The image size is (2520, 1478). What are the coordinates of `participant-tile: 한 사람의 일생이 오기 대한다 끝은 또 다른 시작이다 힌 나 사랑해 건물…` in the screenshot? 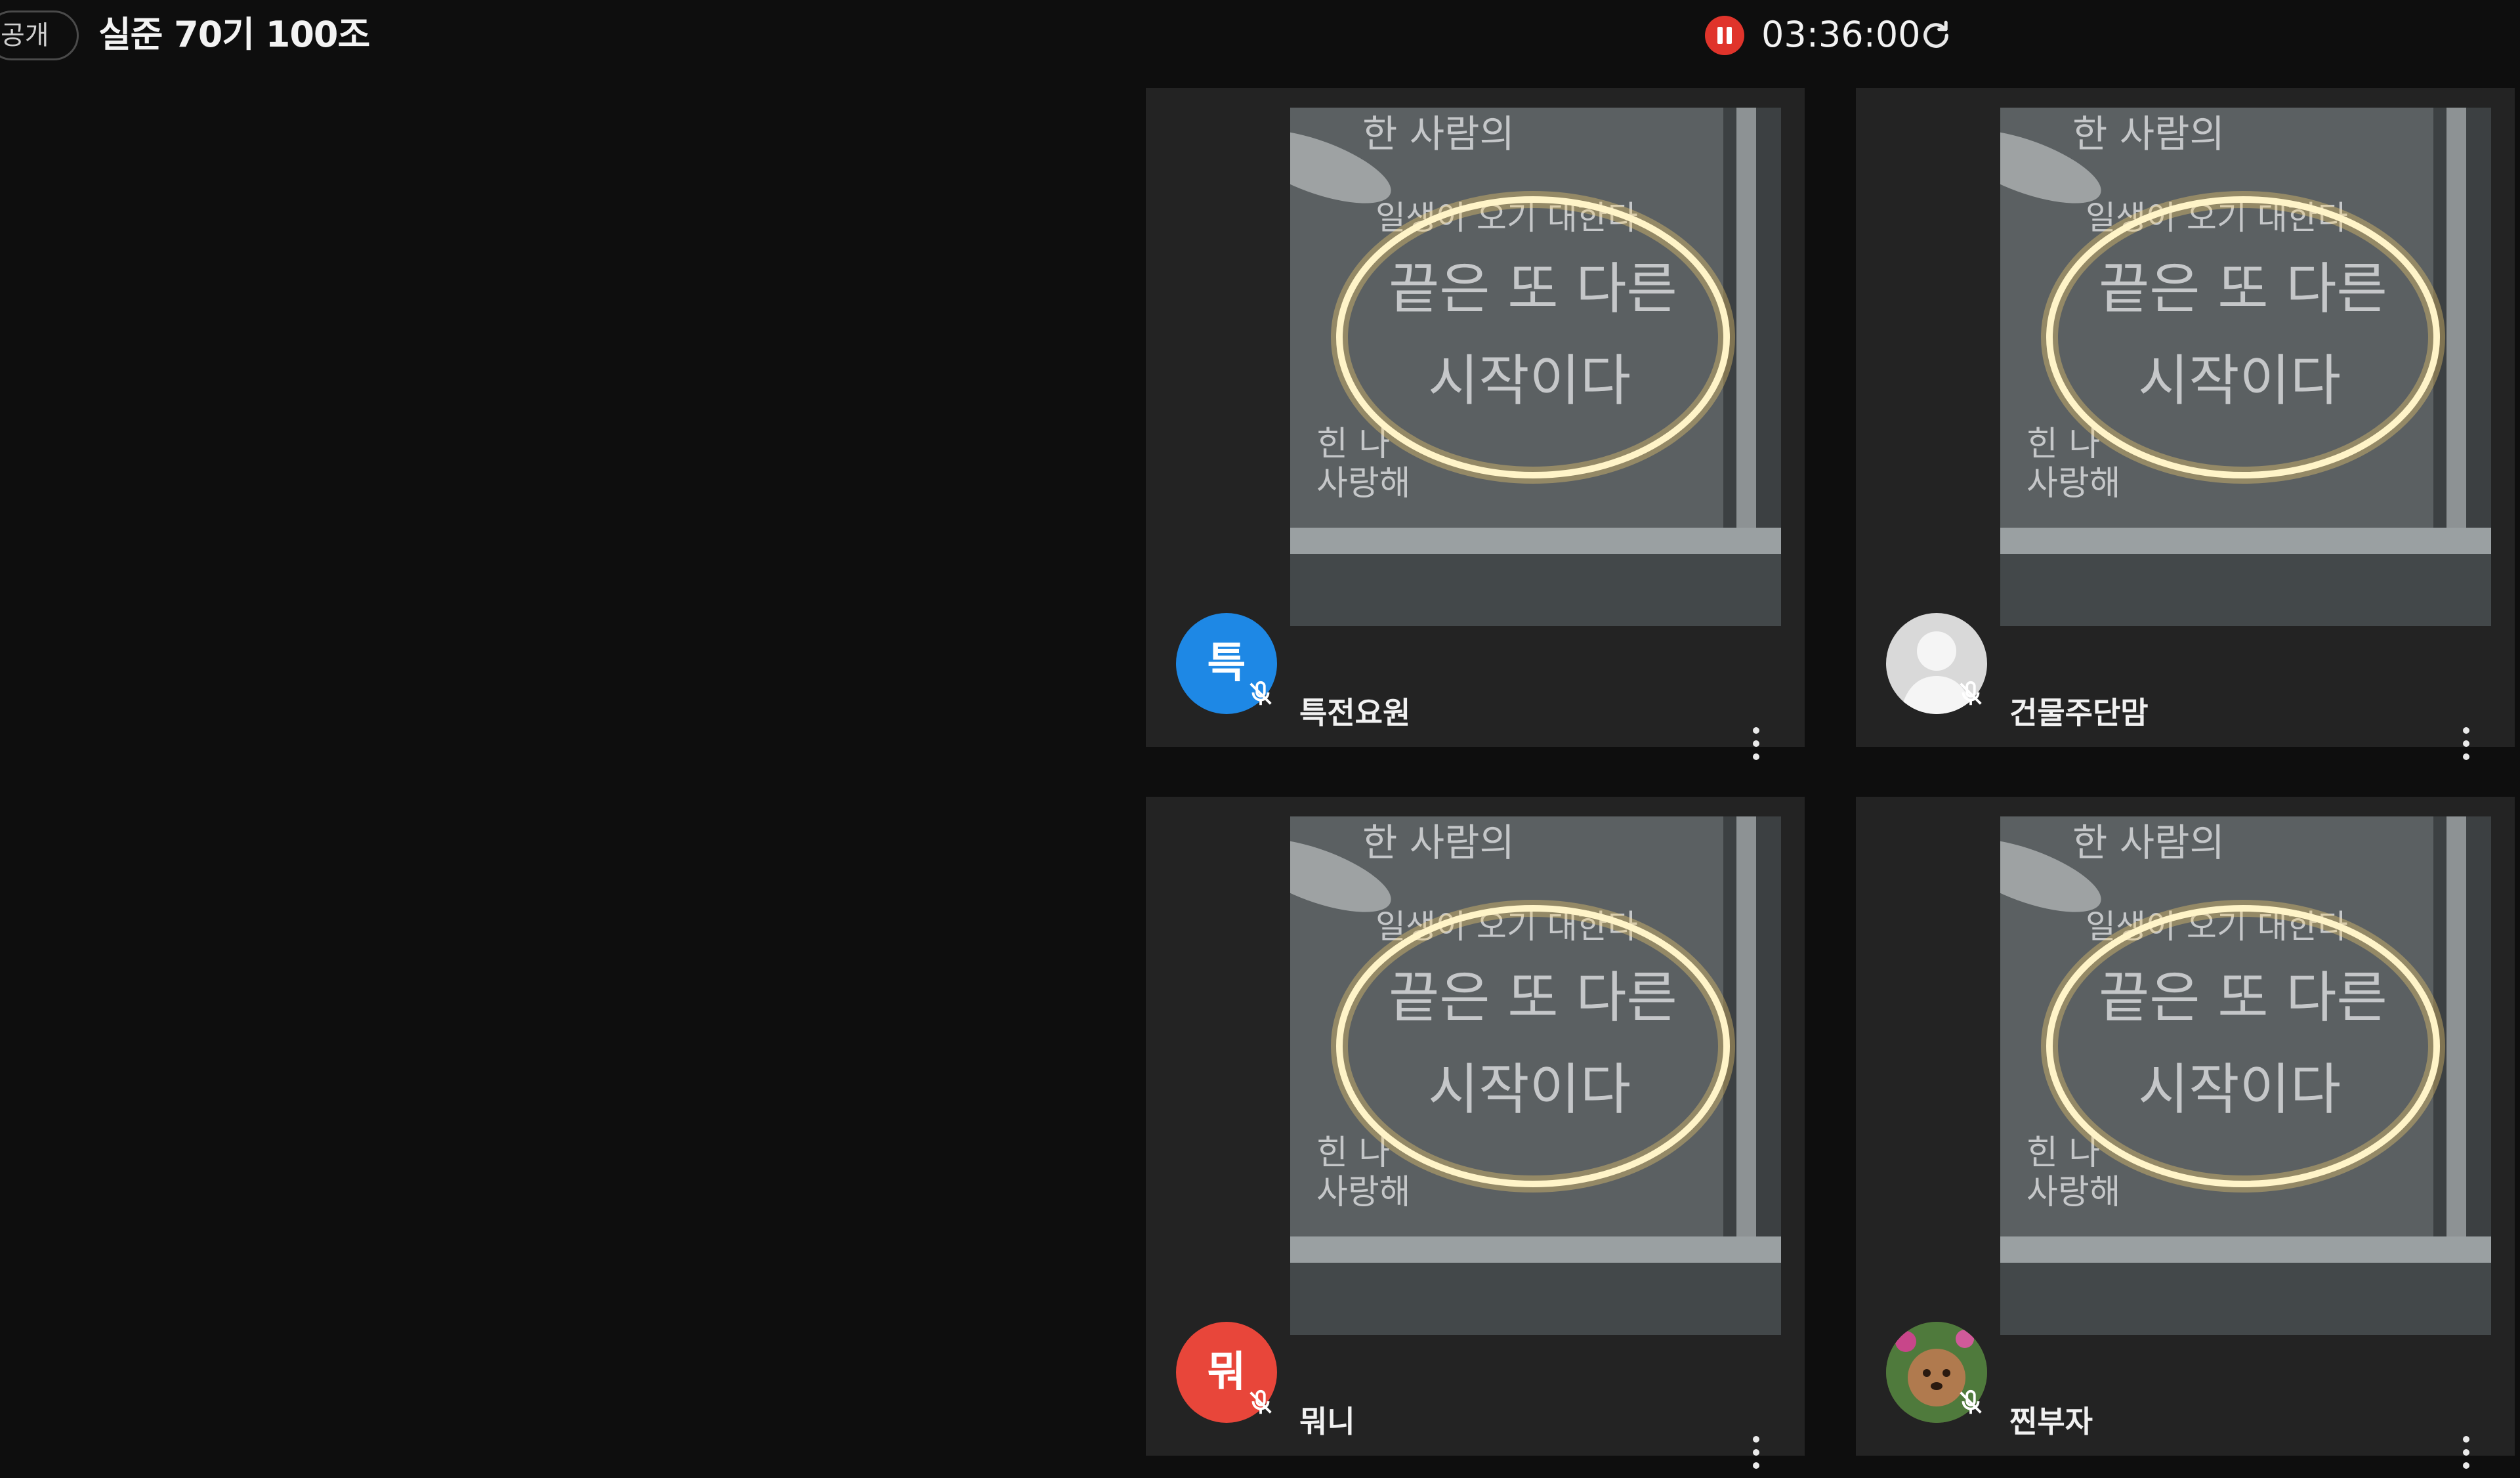 It's located at (2185, 424).